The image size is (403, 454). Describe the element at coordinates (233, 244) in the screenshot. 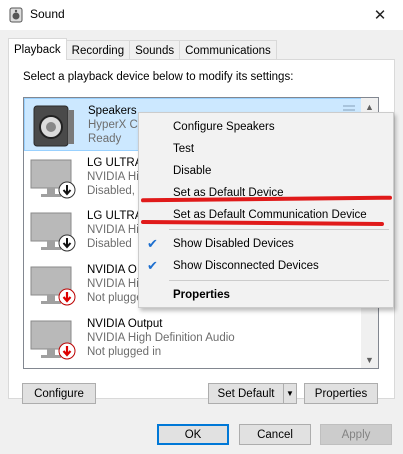

I see `menu-item-label: Show Disabled Devices` at that location.